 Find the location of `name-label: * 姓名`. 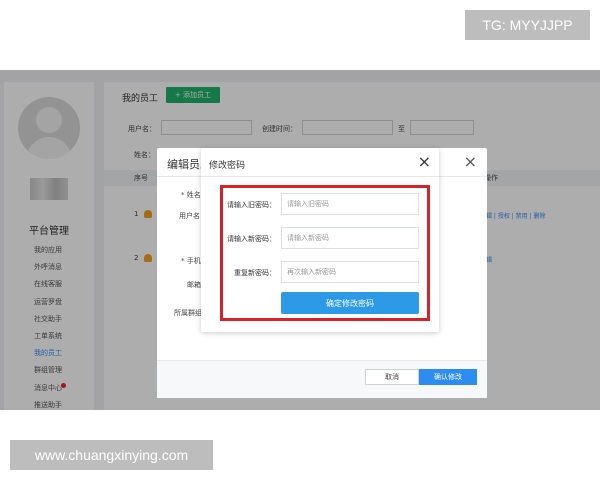

name-label: * 姓名 is located at coordinates (191, 195).